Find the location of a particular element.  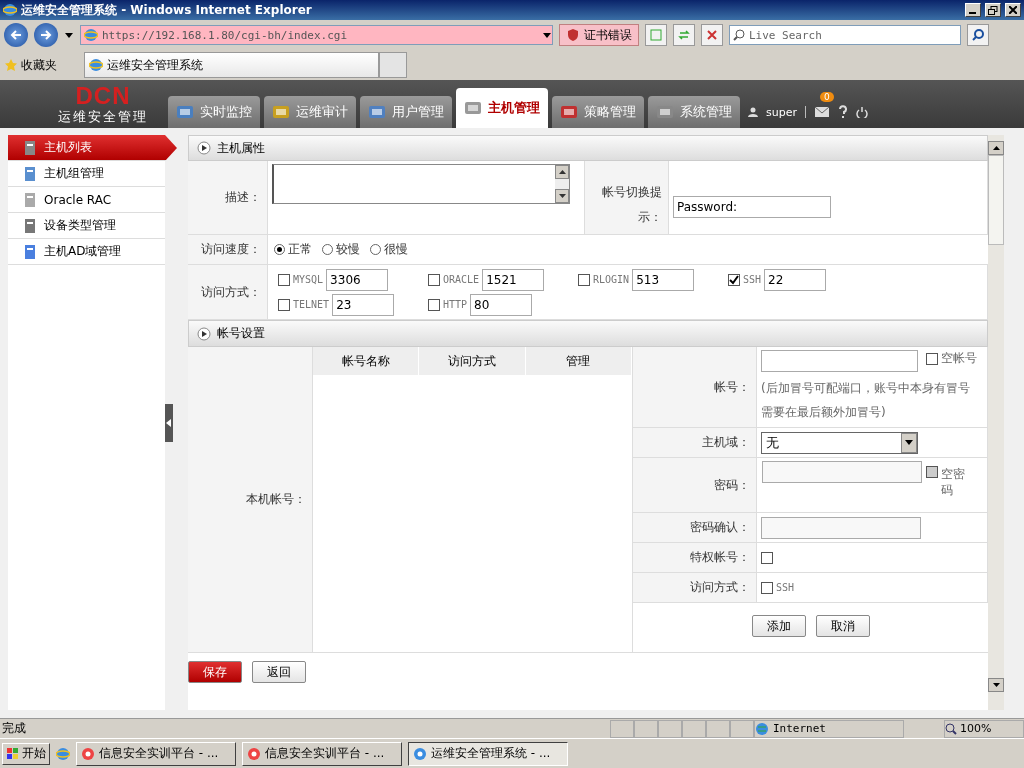

zone-text: Internet is located at coordinates (799, 728).